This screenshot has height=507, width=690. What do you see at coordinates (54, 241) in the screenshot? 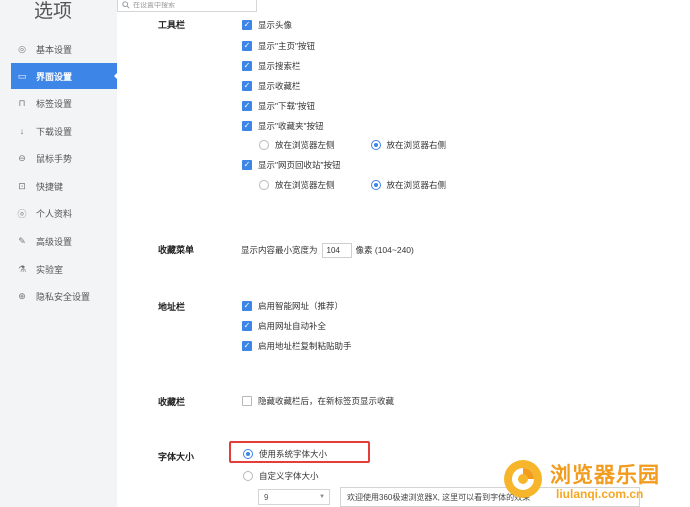
I see `sidebar-item-label: 高级设置` at bounding box center [54, 241].